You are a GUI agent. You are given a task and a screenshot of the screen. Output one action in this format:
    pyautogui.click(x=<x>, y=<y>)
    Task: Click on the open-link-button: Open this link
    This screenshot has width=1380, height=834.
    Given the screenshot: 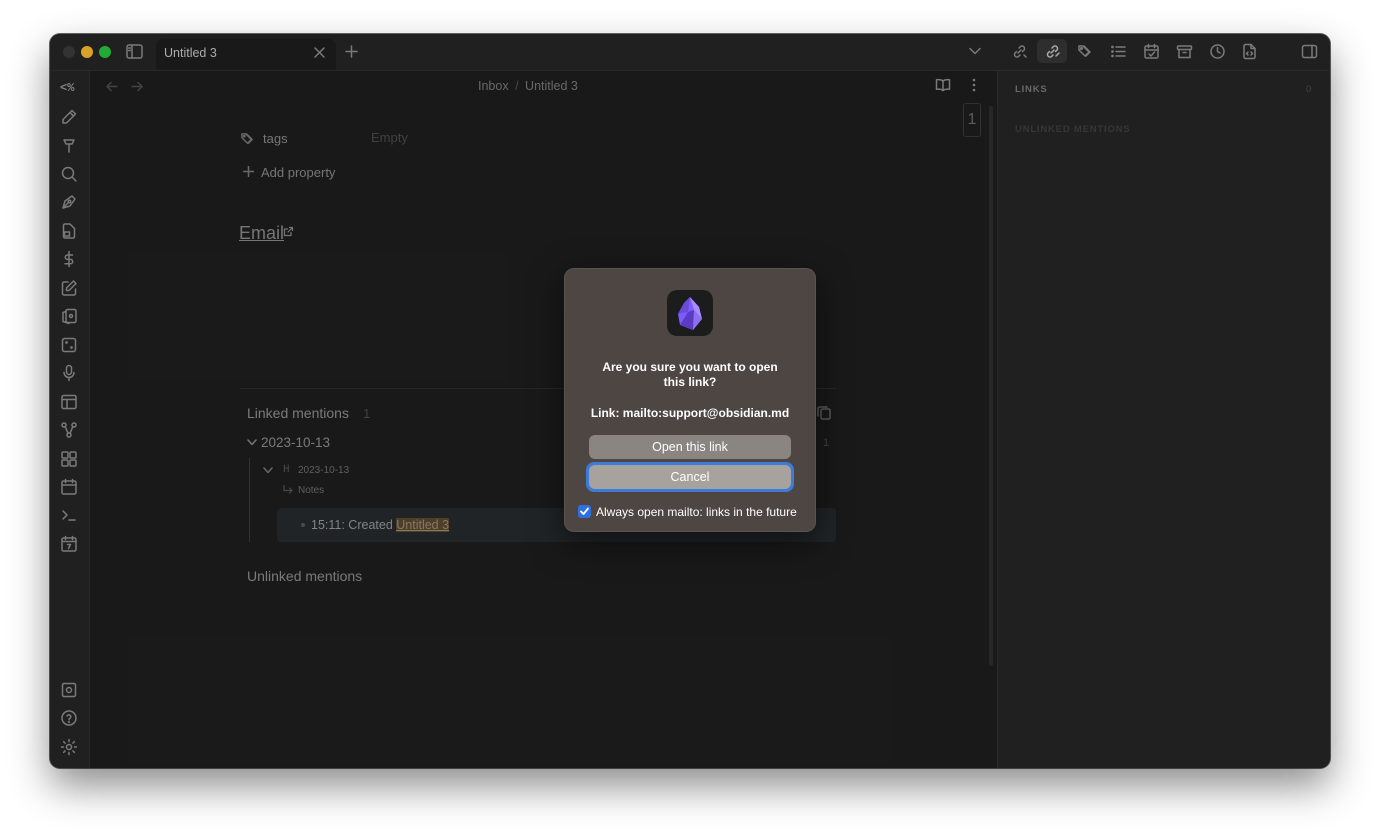 What is the action you would take?
    pyautogui.click(x=690, y=447)
    